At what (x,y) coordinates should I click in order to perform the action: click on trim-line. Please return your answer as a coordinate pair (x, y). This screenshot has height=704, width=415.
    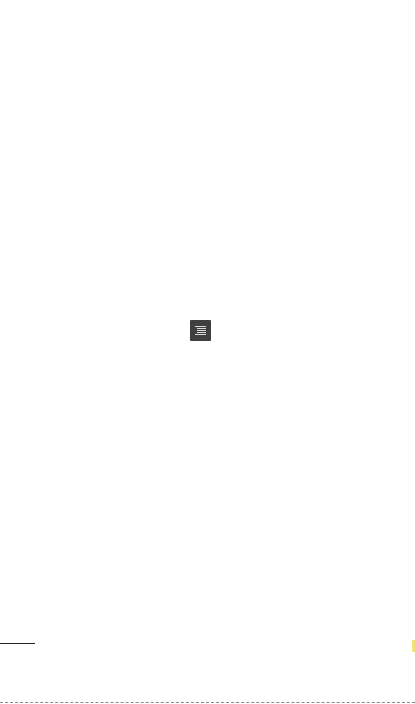
    Looking at the image, I should click on (207, 702).